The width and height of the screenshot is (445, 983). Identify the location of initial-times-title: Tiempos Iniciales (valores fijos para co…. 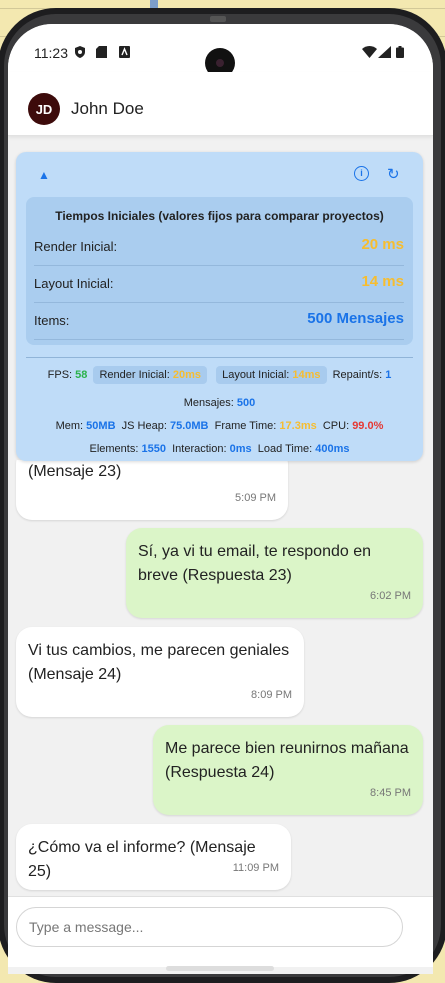
(219, 216).